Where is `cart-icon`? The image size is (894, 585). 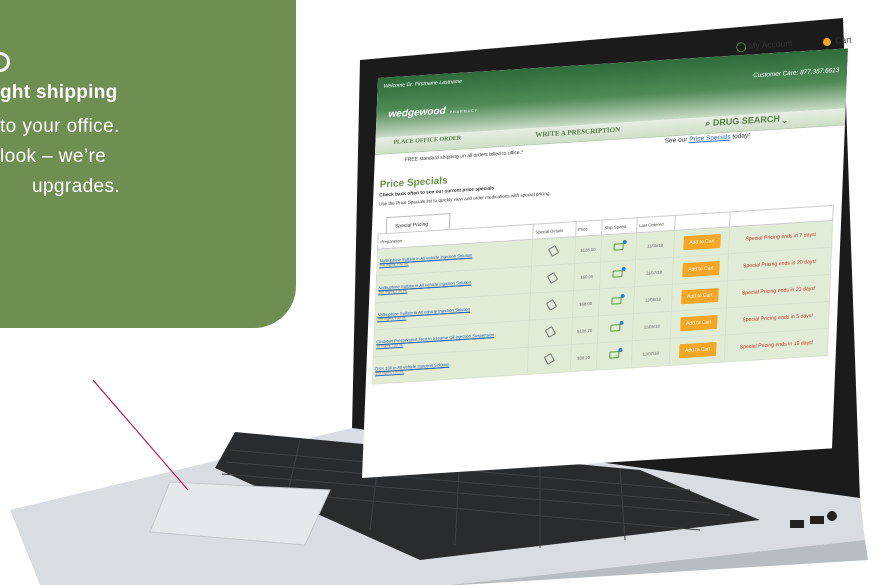
cart-icon is located at coordinates (827, 41).